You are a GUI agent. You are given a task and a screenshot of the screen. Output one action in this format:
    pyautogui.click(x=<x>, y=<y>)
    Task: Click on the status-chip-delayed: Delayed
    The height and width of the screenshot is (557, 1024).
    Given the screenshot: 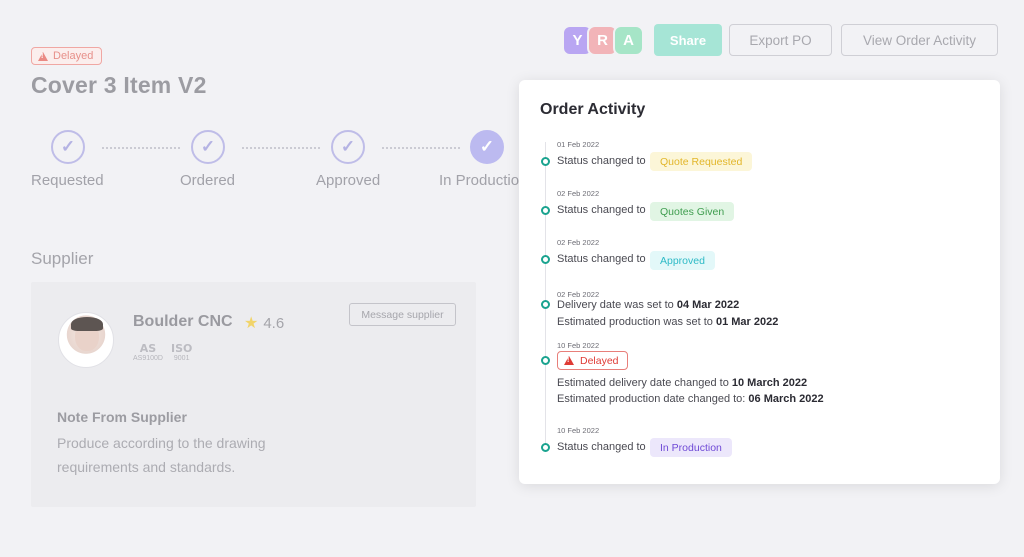 What is the action you would take?
    pyautogui.click(x=592, y=360)
    